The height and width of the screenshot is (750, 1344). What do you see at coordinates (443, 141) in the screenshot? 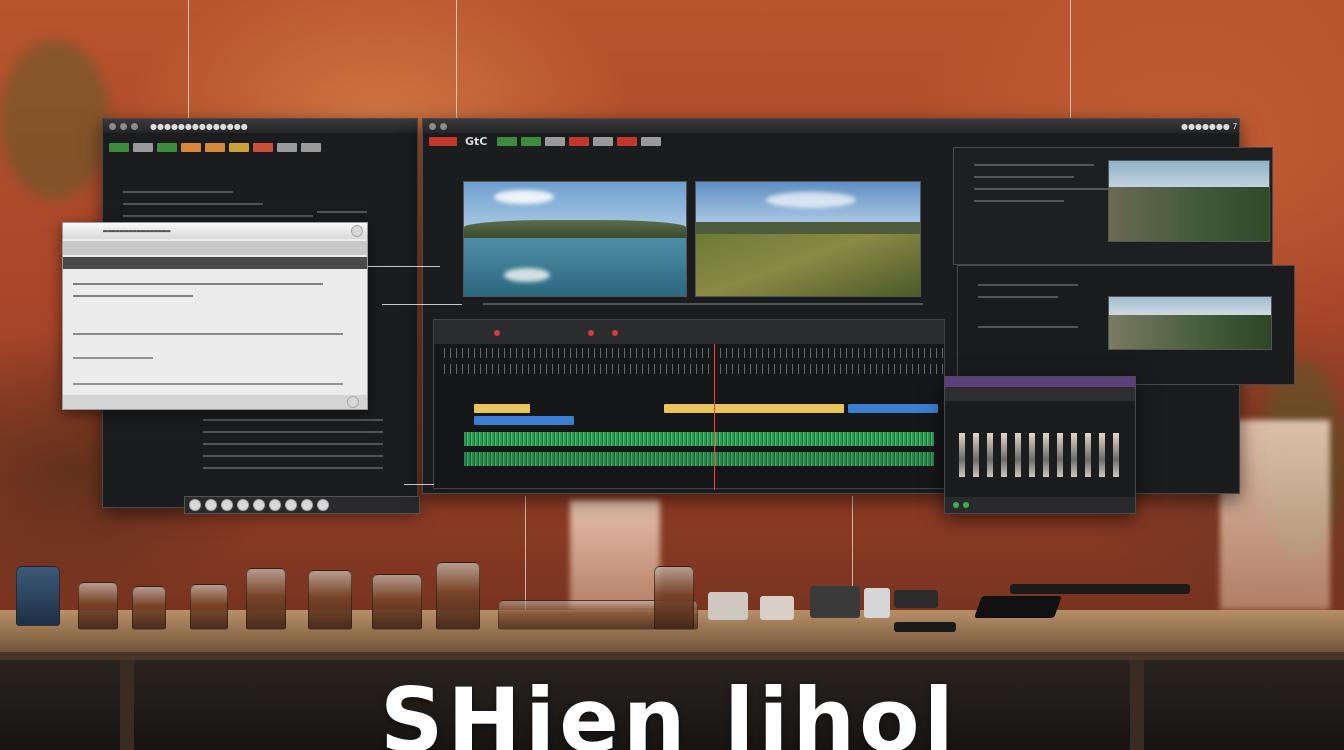
I see `record-button` at bounding box center [443, 141].